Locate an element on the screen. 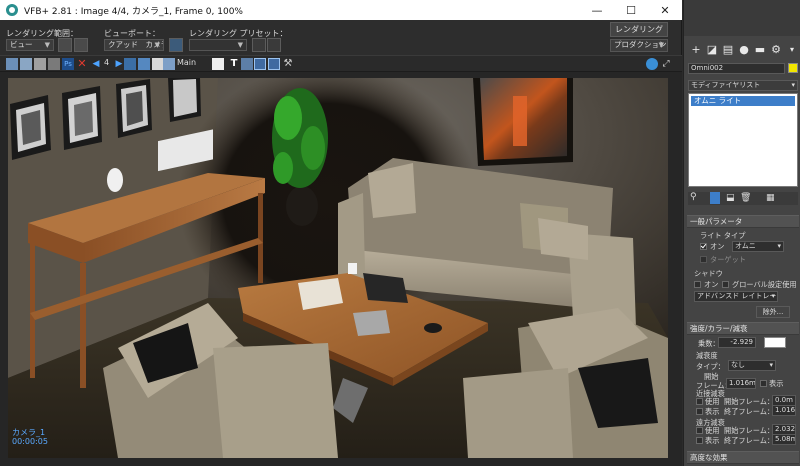  decay-type-dropdown: なし ▾ is located at coordinates (752, 365).